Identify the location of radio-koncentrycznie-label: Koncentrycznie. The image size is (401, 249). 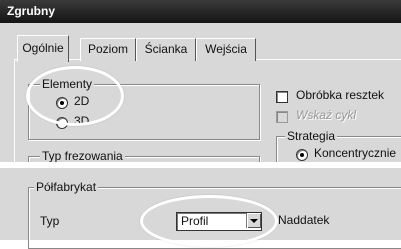
(355, 153).